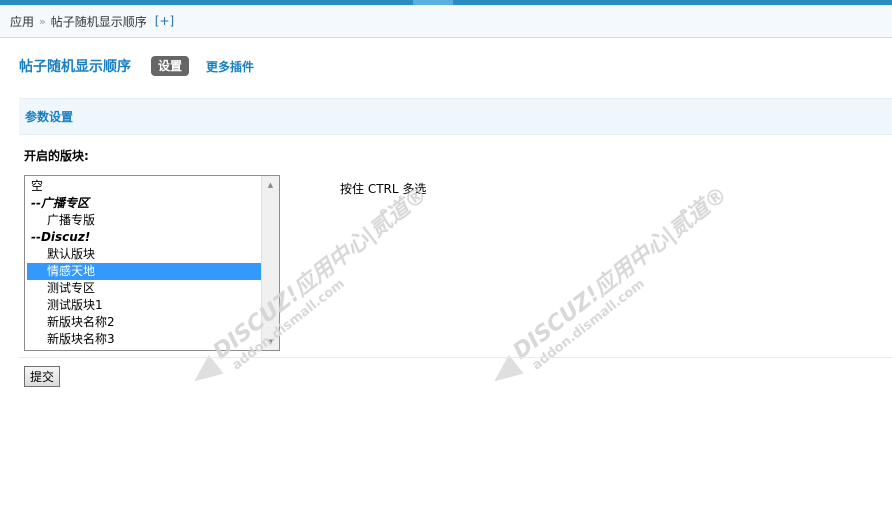 The height and width of the screenshot is (531, 892). What do you see at coordinates (270, 184) in the screenshot?
I see `scroll-up-icon: ▲` at bounding box center [270, 184].